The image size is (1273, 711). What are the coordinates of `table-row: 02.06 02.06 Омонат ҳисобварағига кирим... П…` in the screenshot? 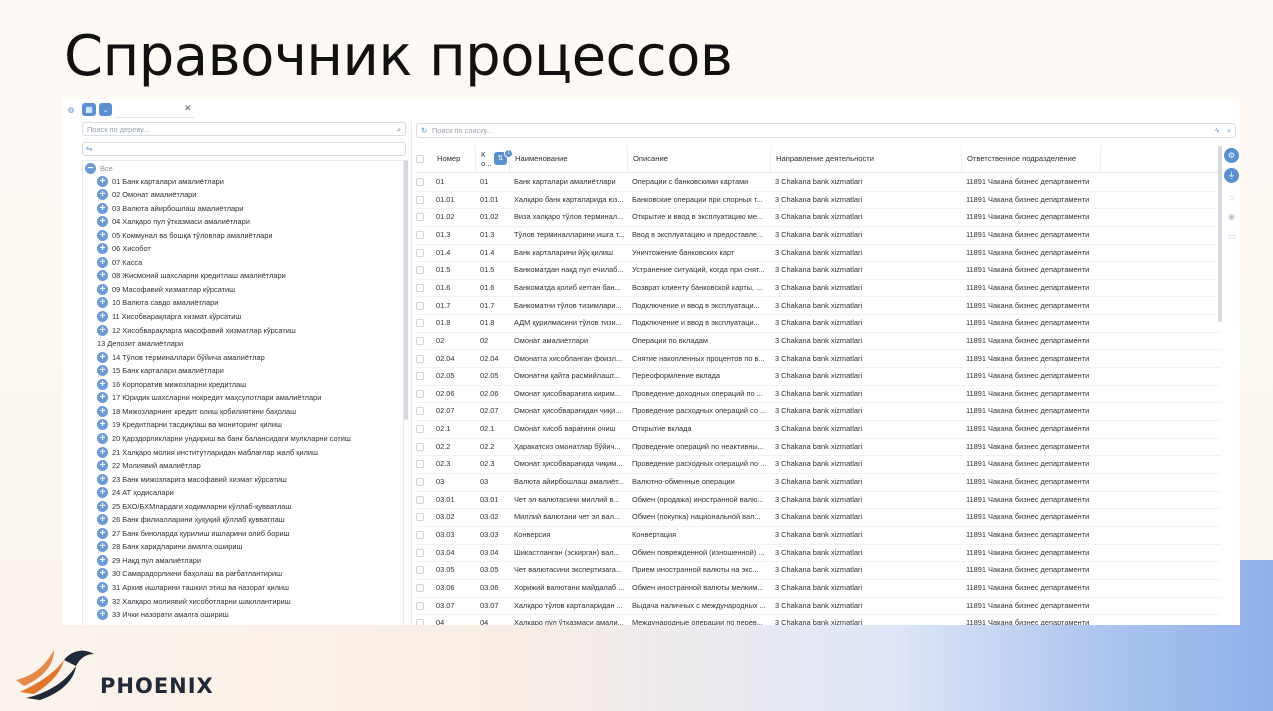 It's located at (818, 394).